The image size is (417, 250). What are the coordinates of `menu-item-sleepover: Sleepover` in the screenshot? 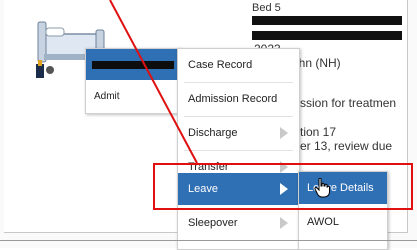 It's located at (238, 223).